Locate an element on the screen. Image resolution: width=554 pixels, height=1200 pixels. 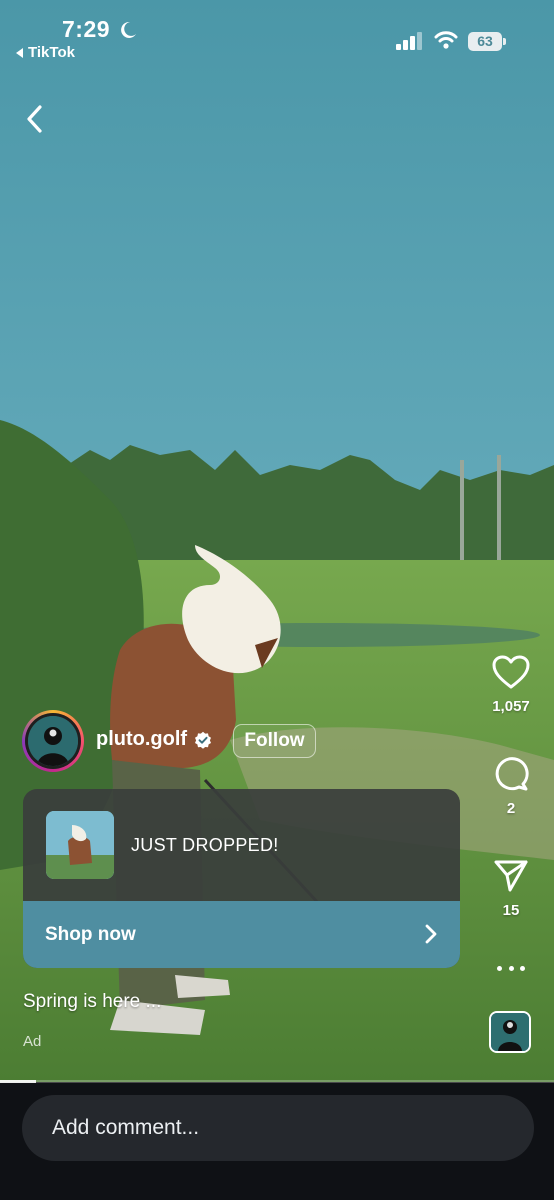
shop-now-label: Shop now is located at coordinates (90, 934).